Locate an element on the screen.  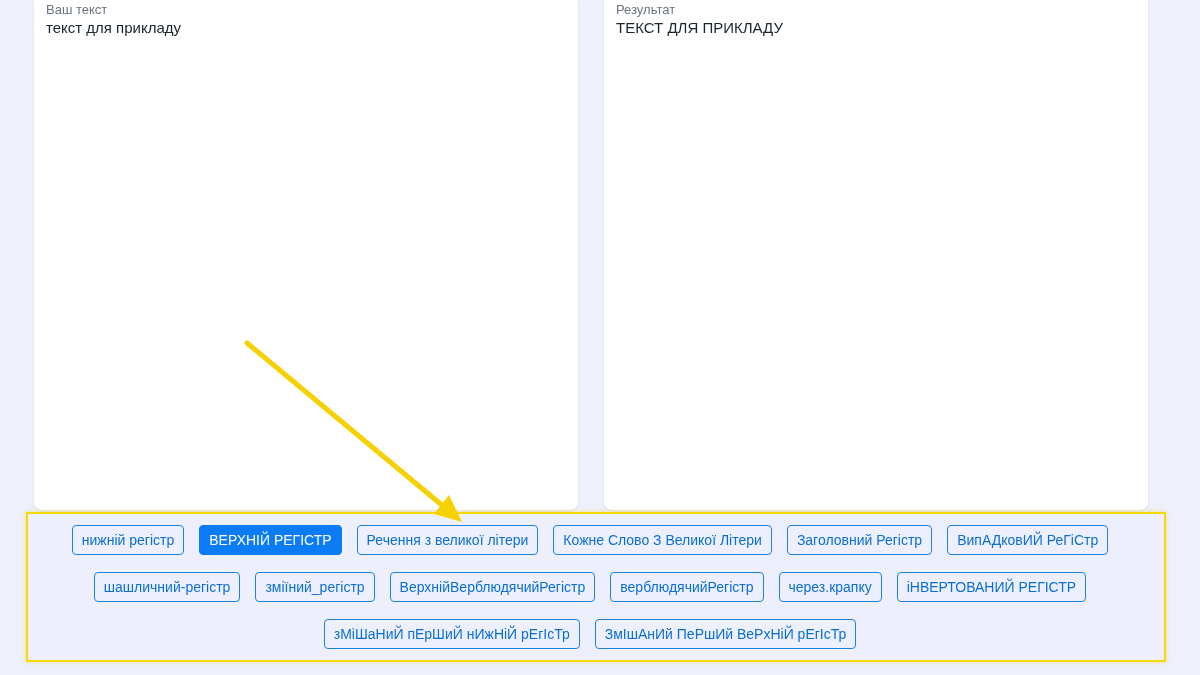
case-option-button: верблюдячийРегістр is located at coordinates (687, 587).